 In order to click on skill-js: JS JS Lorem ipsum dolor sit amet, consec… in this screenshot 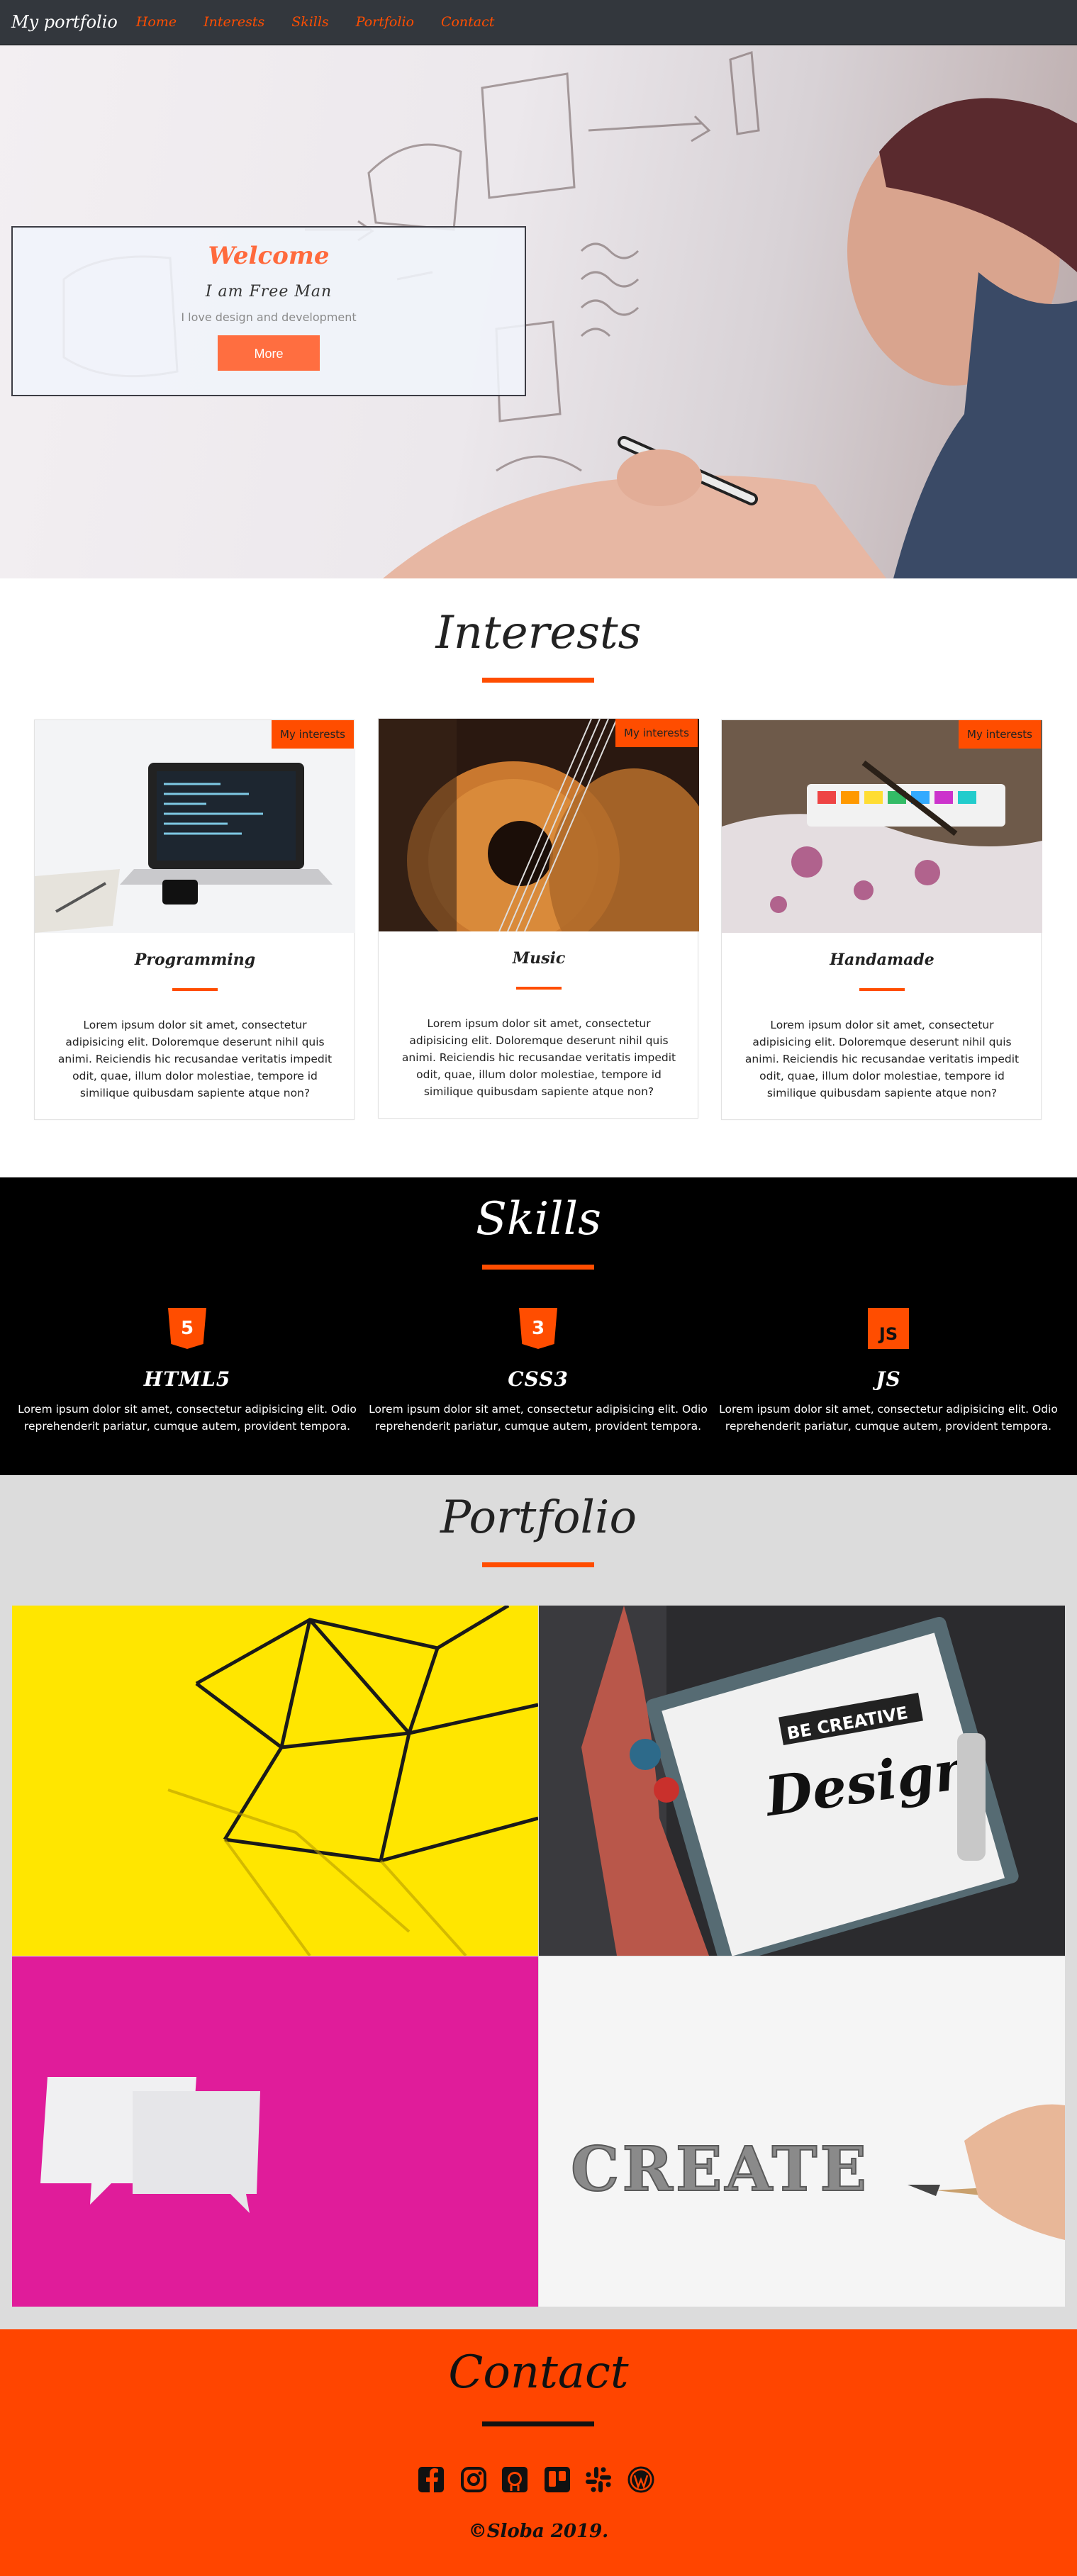, I will do `click(889, 1371)`.